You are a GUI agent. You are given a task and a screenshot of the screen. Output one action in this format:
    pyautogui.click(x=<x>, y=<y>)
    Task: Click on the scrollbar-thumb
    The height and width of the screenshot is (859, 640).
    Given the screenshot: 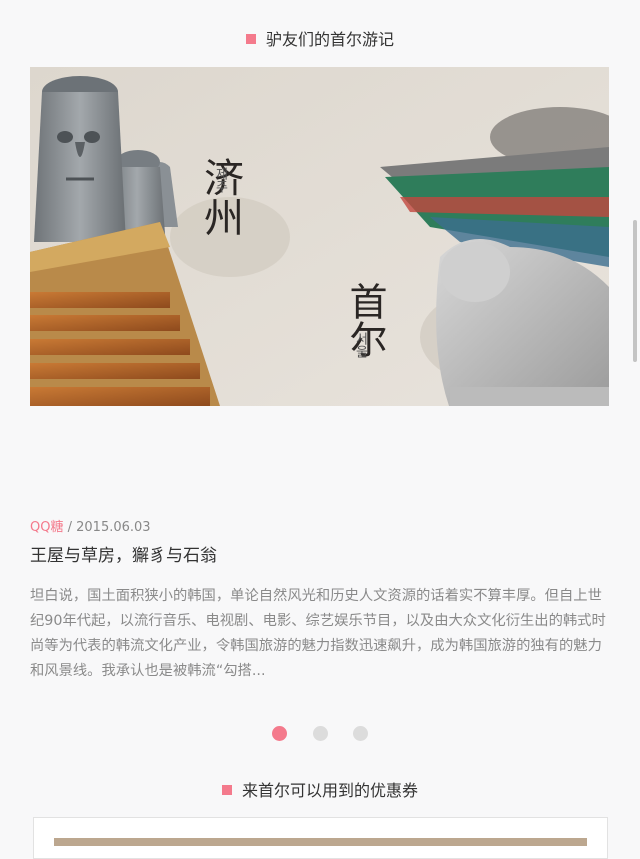 What is the action you would take?
    pyautogui.click(x=635, y=291)
    